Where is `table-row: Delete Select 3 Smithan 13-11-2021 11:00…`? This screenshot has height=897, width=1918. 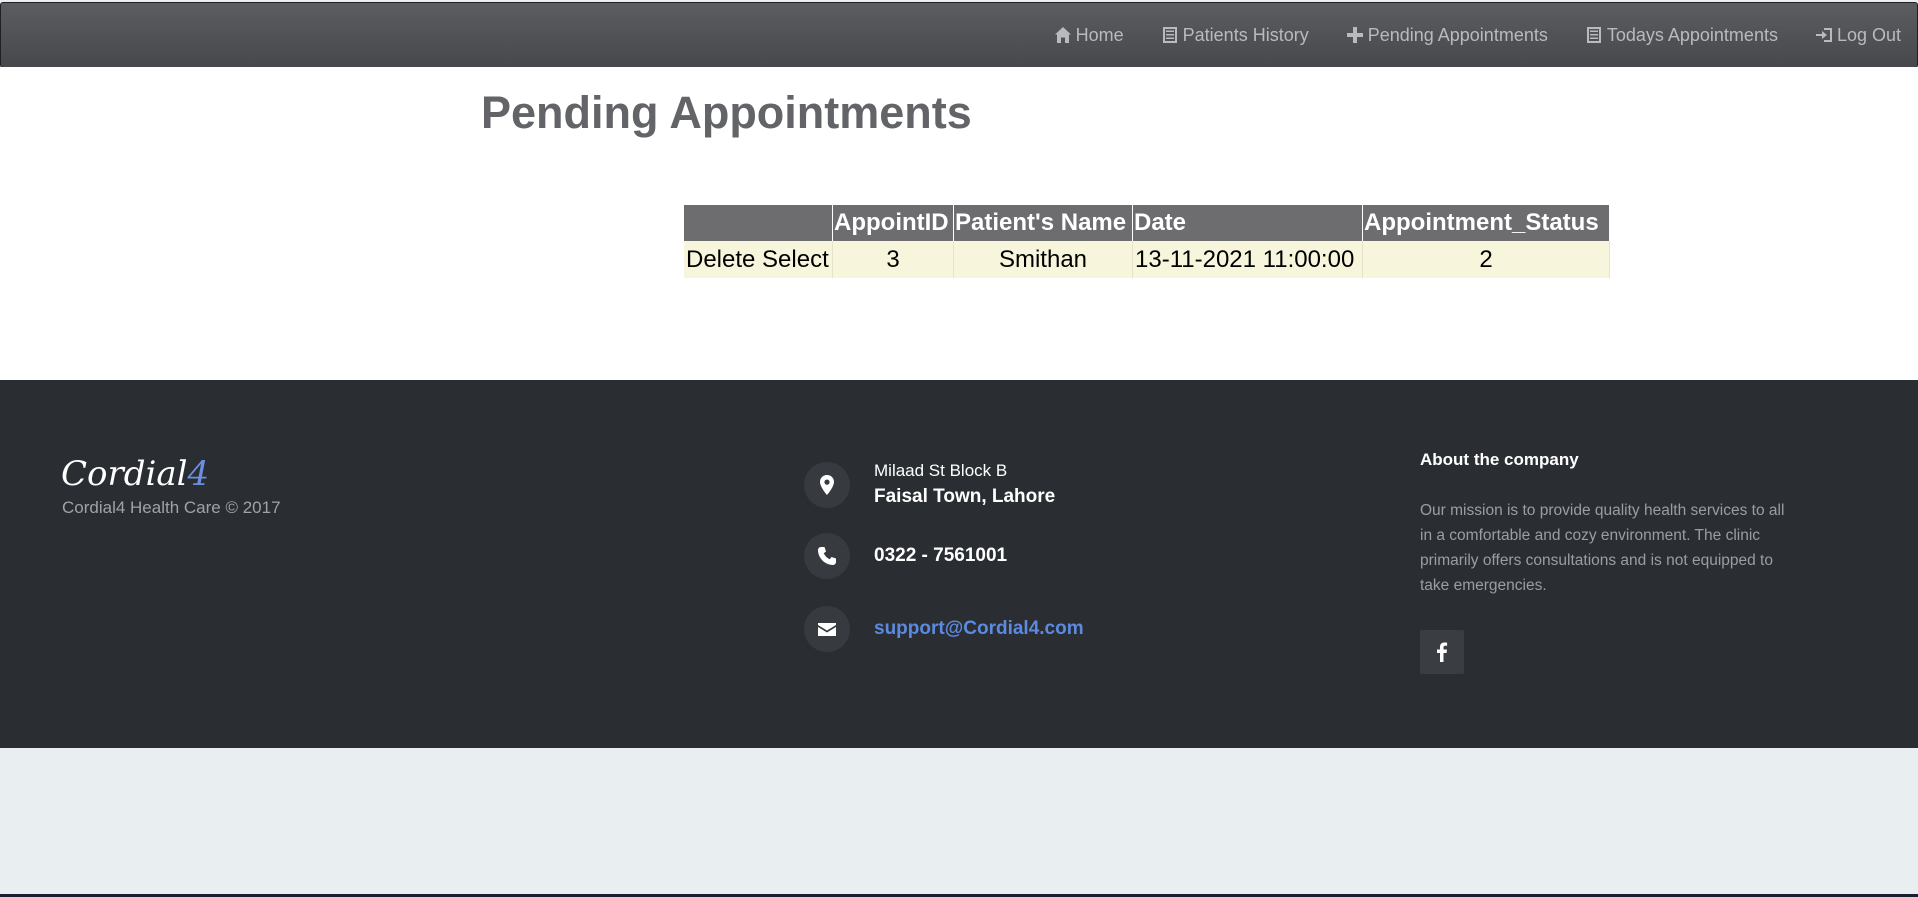
table-row: Delete Select 3 Smithan 13-11-2021 11:00… is located at coordinates (1147, 259).